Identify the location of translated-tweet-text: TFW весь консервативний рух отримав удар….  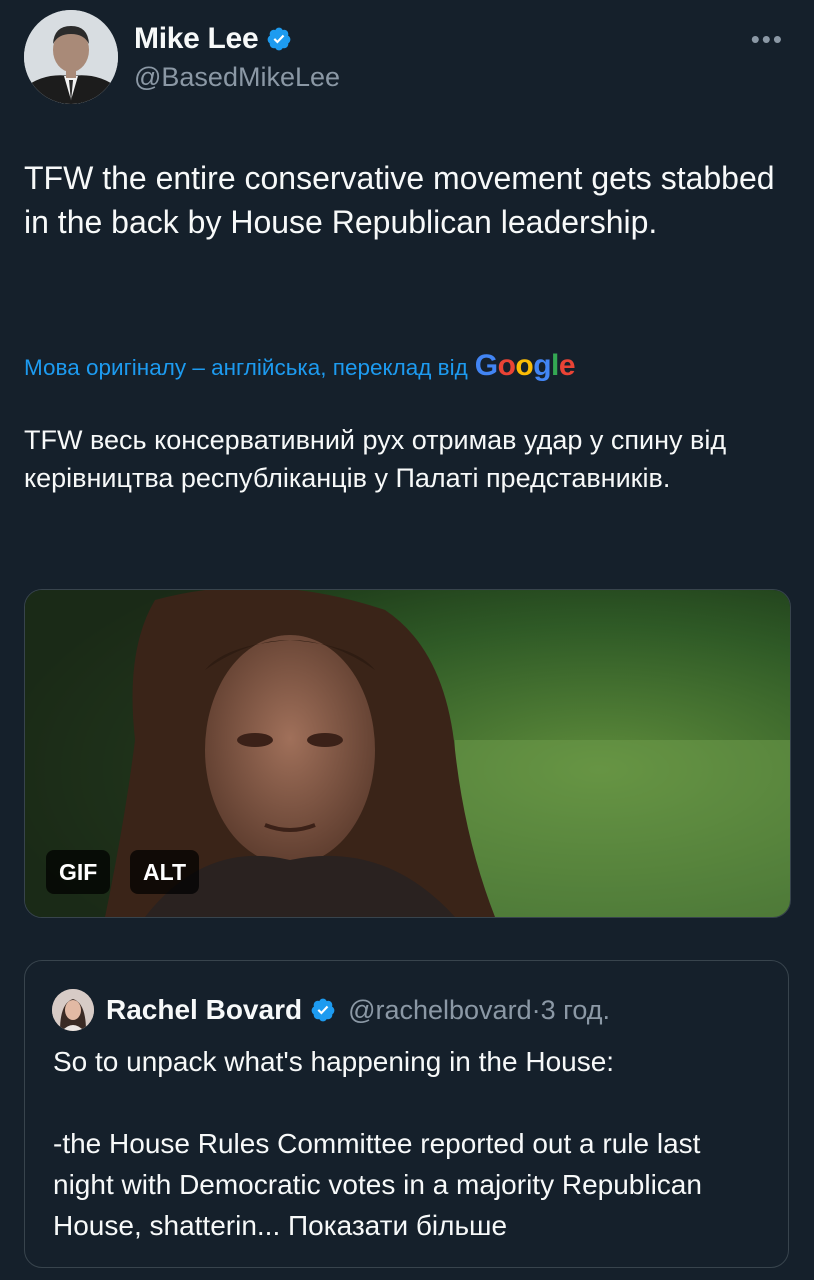
(375, 459).